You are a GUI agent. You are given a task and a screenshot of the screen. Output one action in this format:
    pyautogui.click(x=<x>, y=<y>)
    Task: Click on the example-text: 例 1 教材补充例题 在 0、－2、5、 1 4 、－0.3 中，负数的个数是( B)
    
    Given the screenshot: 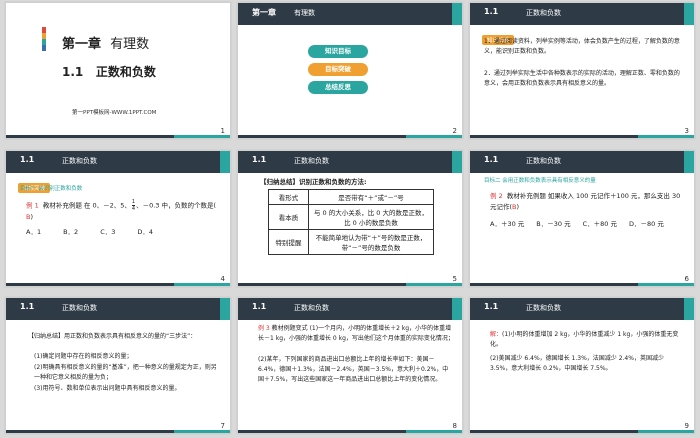 What is the action you would take?
    pyautogui.click(x=121, y=210)
    